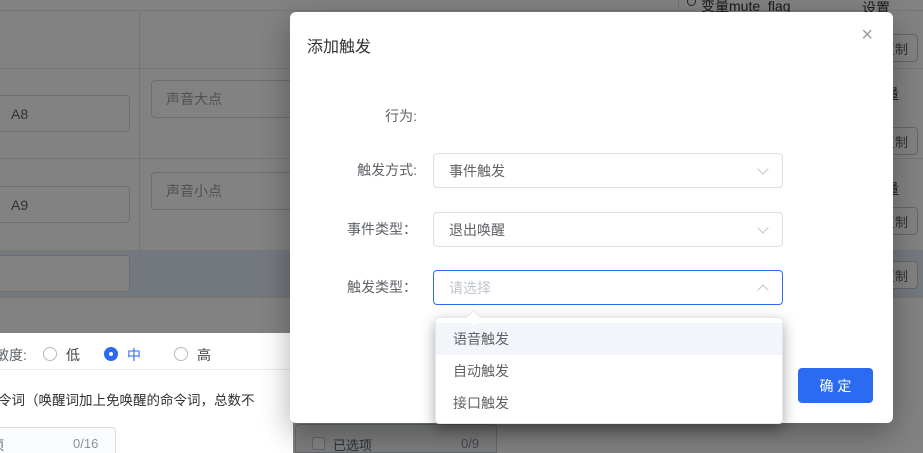 This screenshot has height=453, width=923. What do you see at coordinates (339, 47) in the screenshot?
I see `dialog-title: 添加触发` at bounding box center [339, 47].